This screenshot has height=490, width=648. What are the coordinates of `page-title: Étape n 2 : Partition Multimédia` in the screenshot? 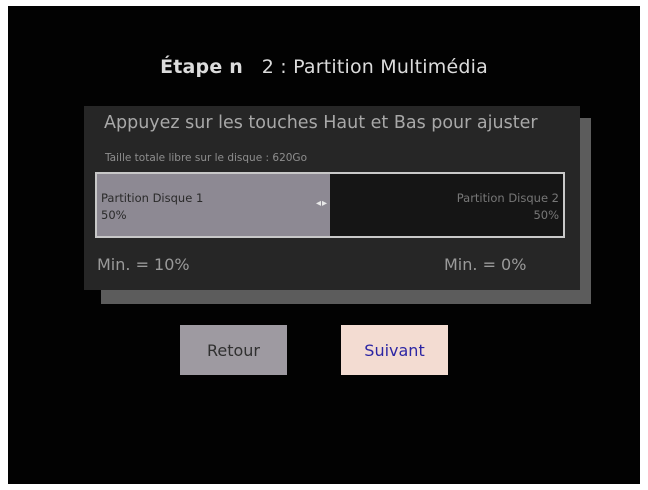 It's located at (324, 67).